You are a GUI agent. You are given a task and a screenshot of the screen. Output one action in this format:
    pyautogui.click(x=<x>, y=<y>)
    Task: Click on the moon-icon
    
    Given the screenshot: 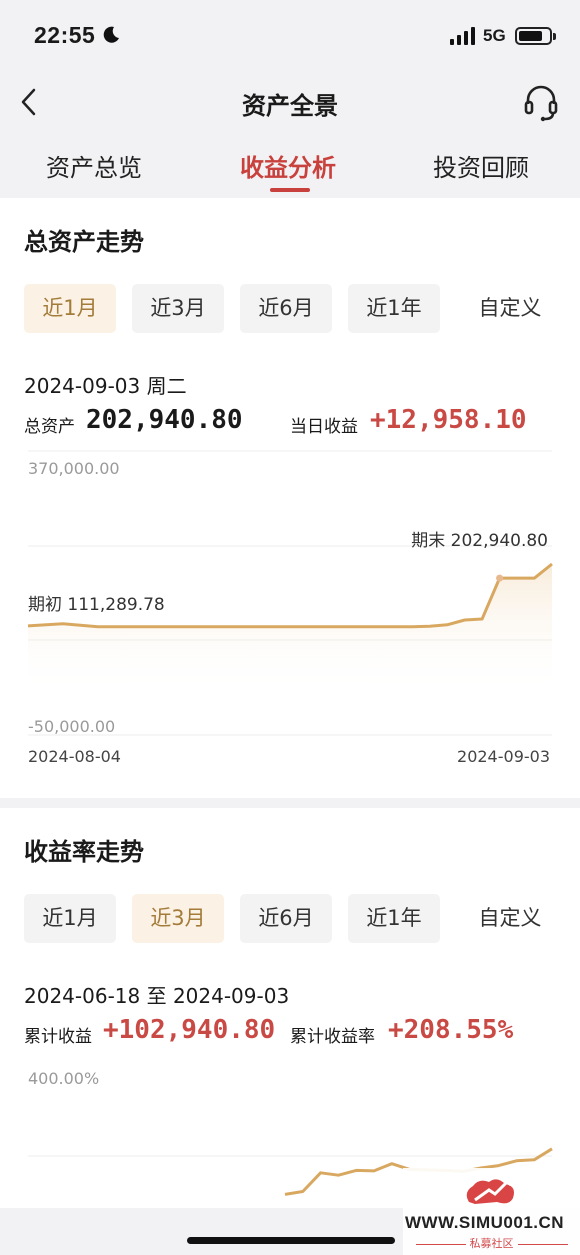 What is the action you would take?
    pyautogui.click(x=111, y=34)
    